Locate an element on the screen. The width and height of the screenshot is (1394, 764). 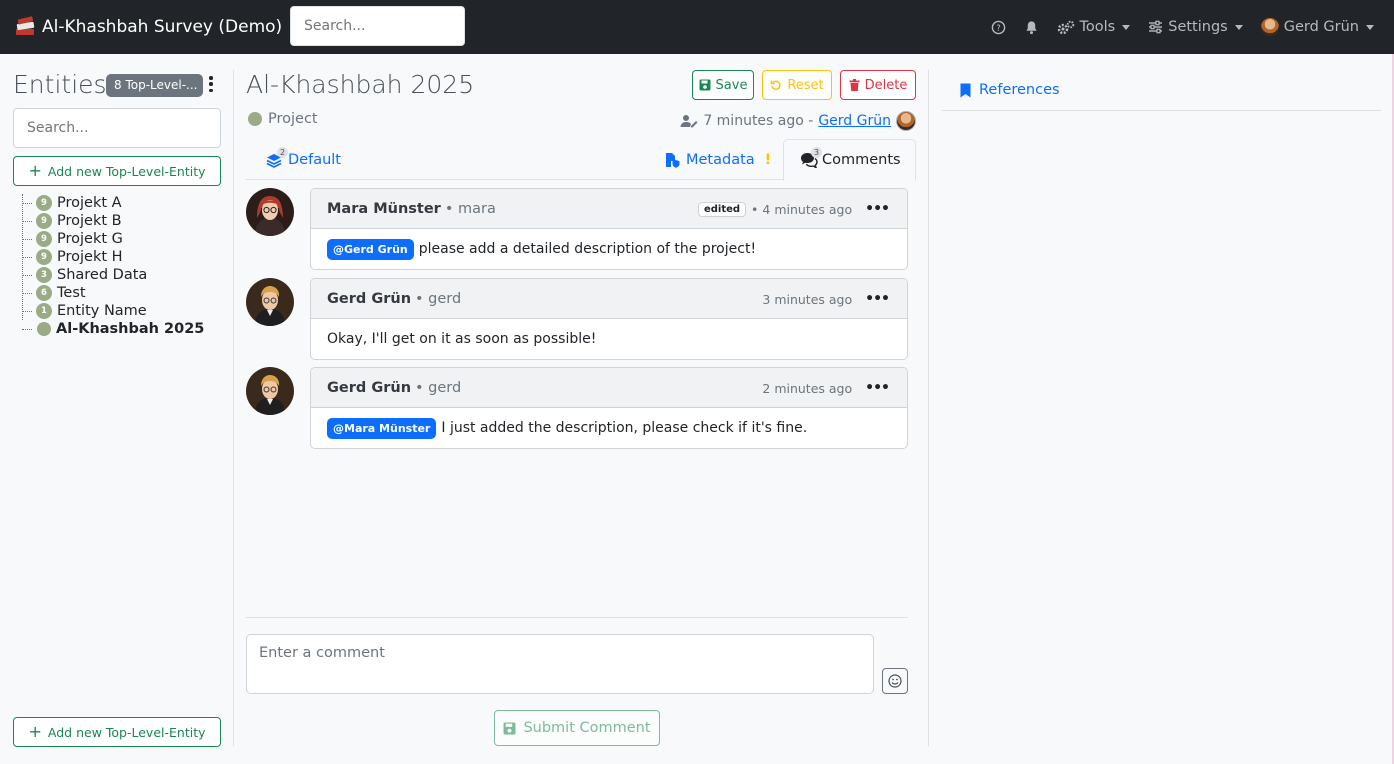
user-menu: Gerd Grün is located at coordinates (1317, 27).